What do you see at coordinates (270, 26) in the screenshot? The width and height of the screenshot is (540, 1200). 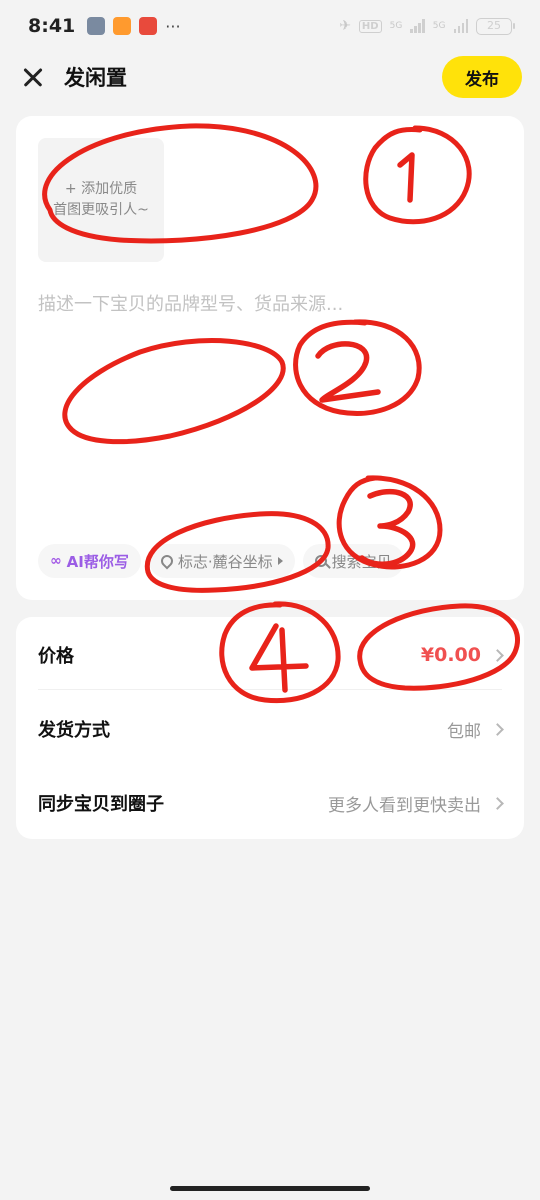 I see `status-bar: 8:41 ··· ✈ HD 5G 5G 25` at bounding box center [270, 26].